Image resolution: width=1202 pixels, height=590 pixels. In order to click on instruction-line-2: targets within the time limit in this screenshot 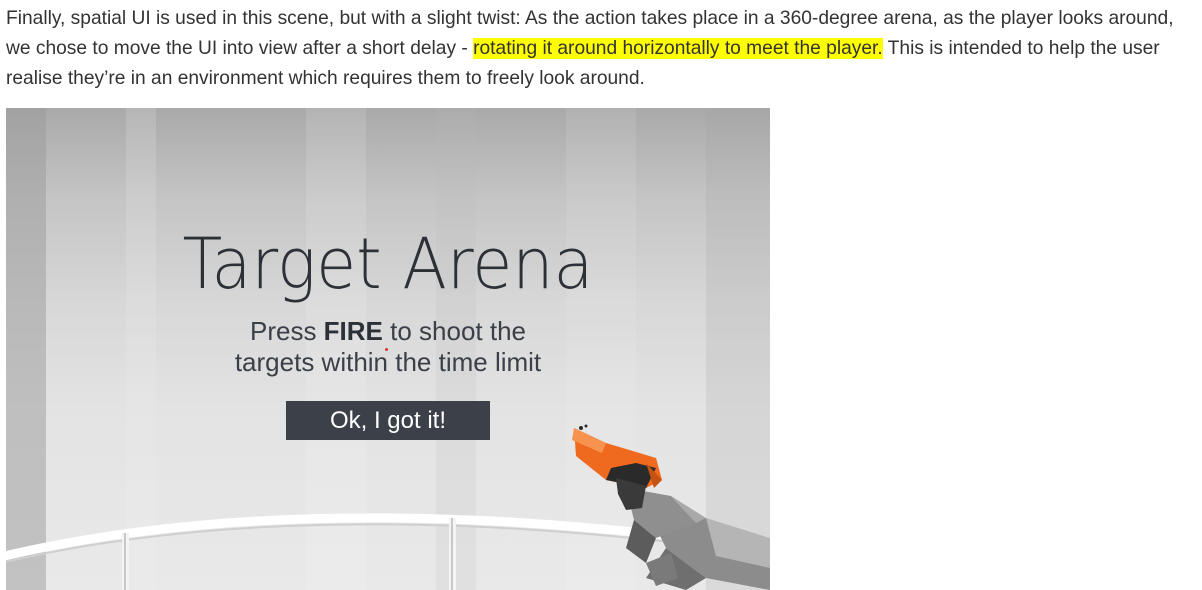, I will do `click(388, 362)`.